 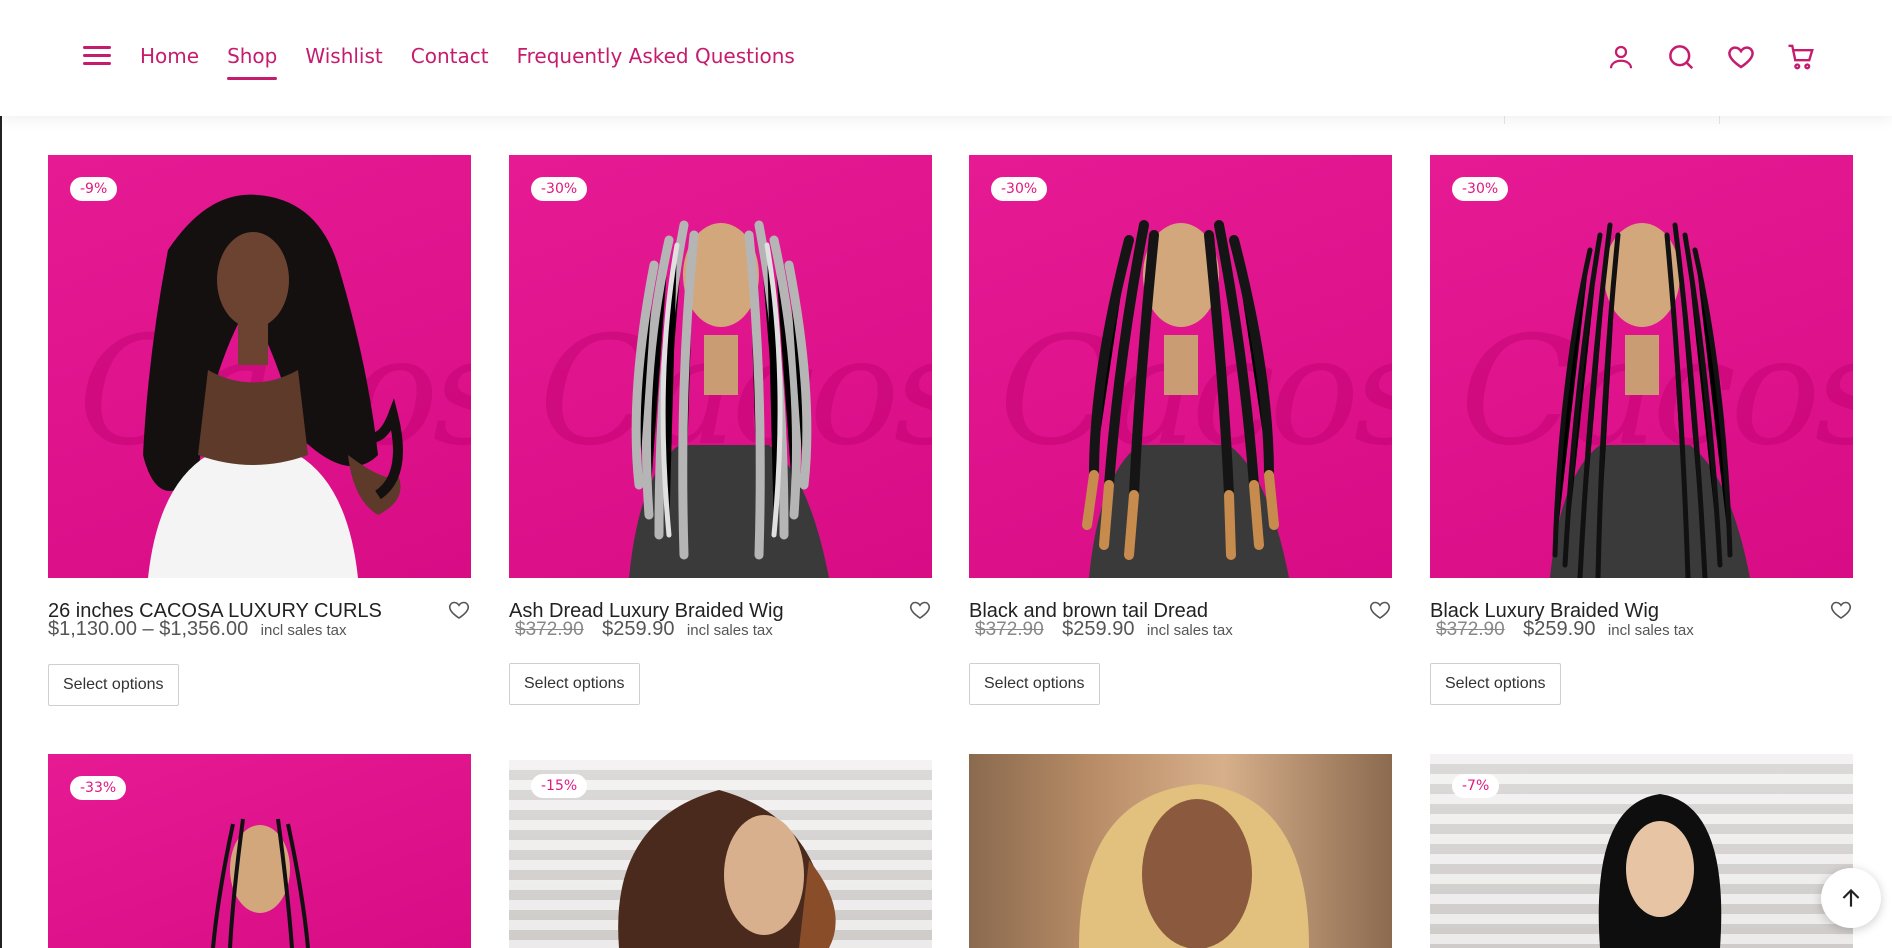 What do you see at coordinates (450, 60) in the screenshot?
I see `nav-contact: Contact` at bounding box center [450, 60].